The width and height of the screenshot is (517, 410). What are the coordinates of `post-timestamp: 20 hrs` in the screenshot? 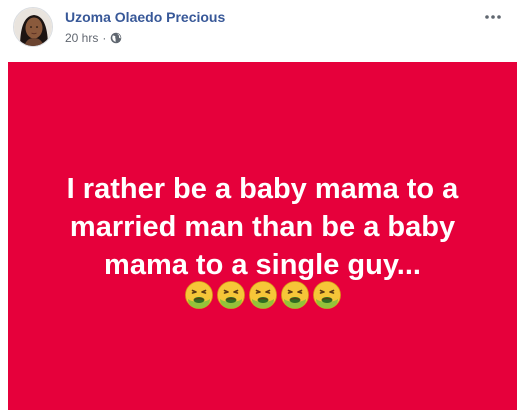 It's located at (81, 38).